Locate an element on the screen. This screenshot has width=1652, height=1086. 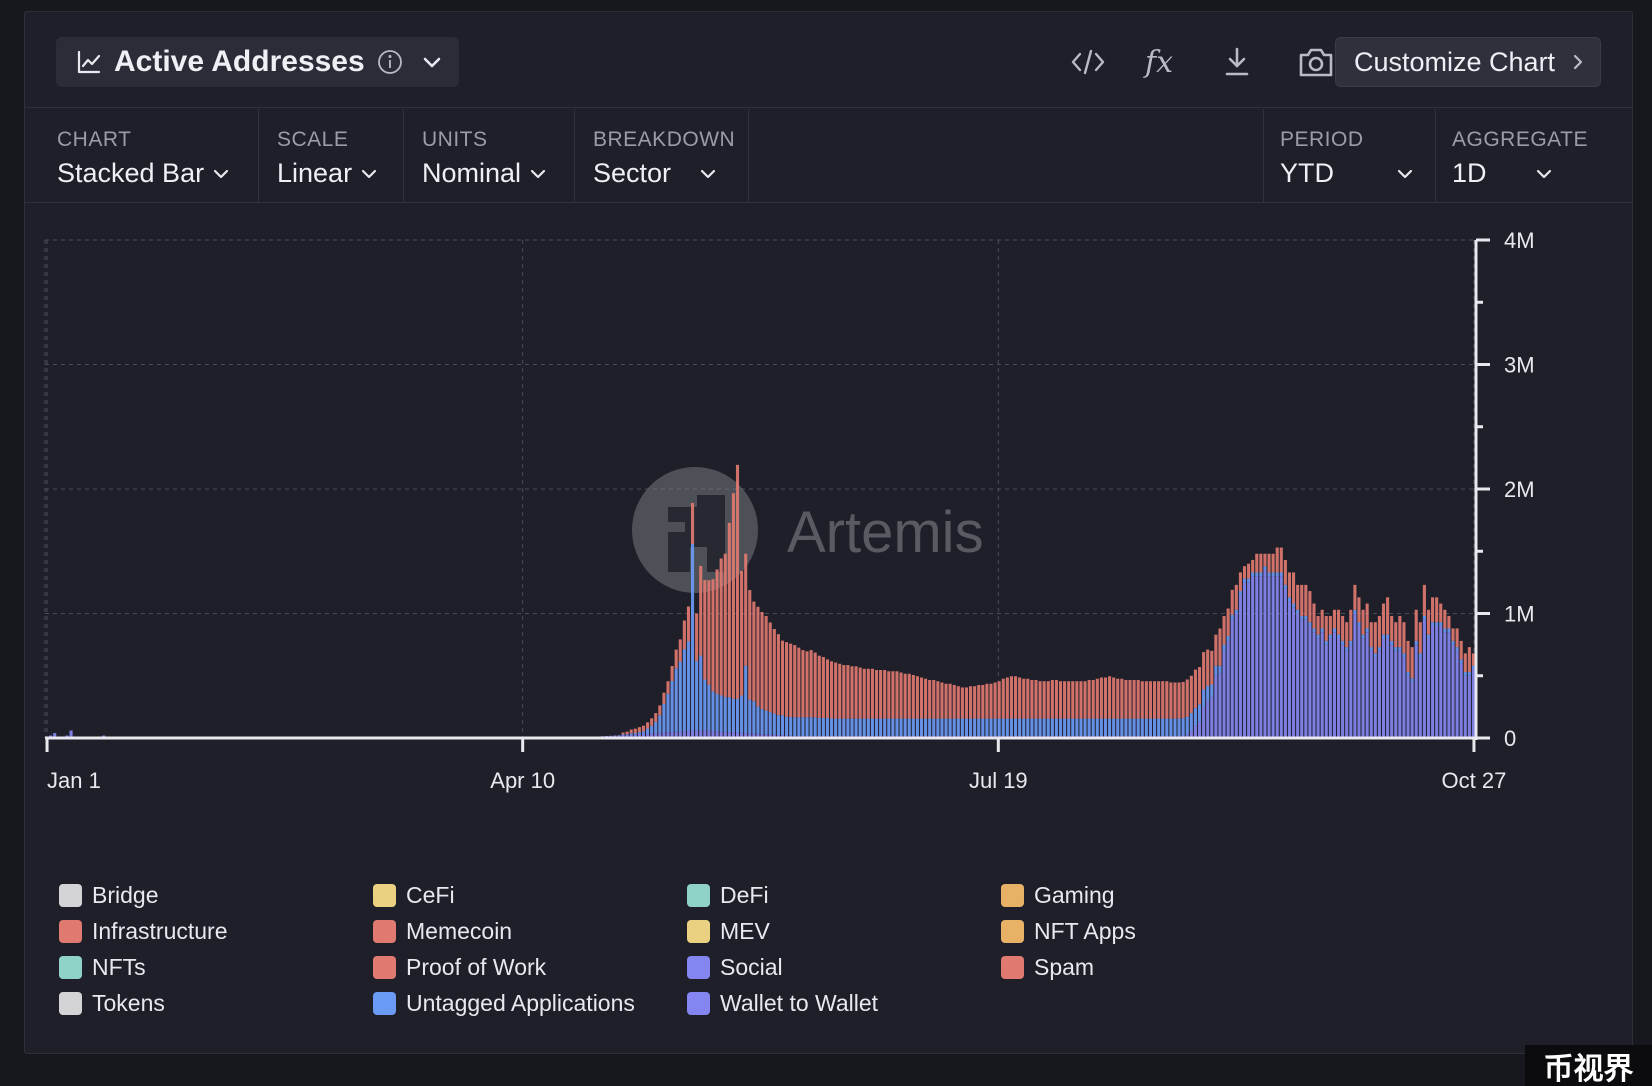
y-tick-label: 2M is located at coordinates (1519, 489).